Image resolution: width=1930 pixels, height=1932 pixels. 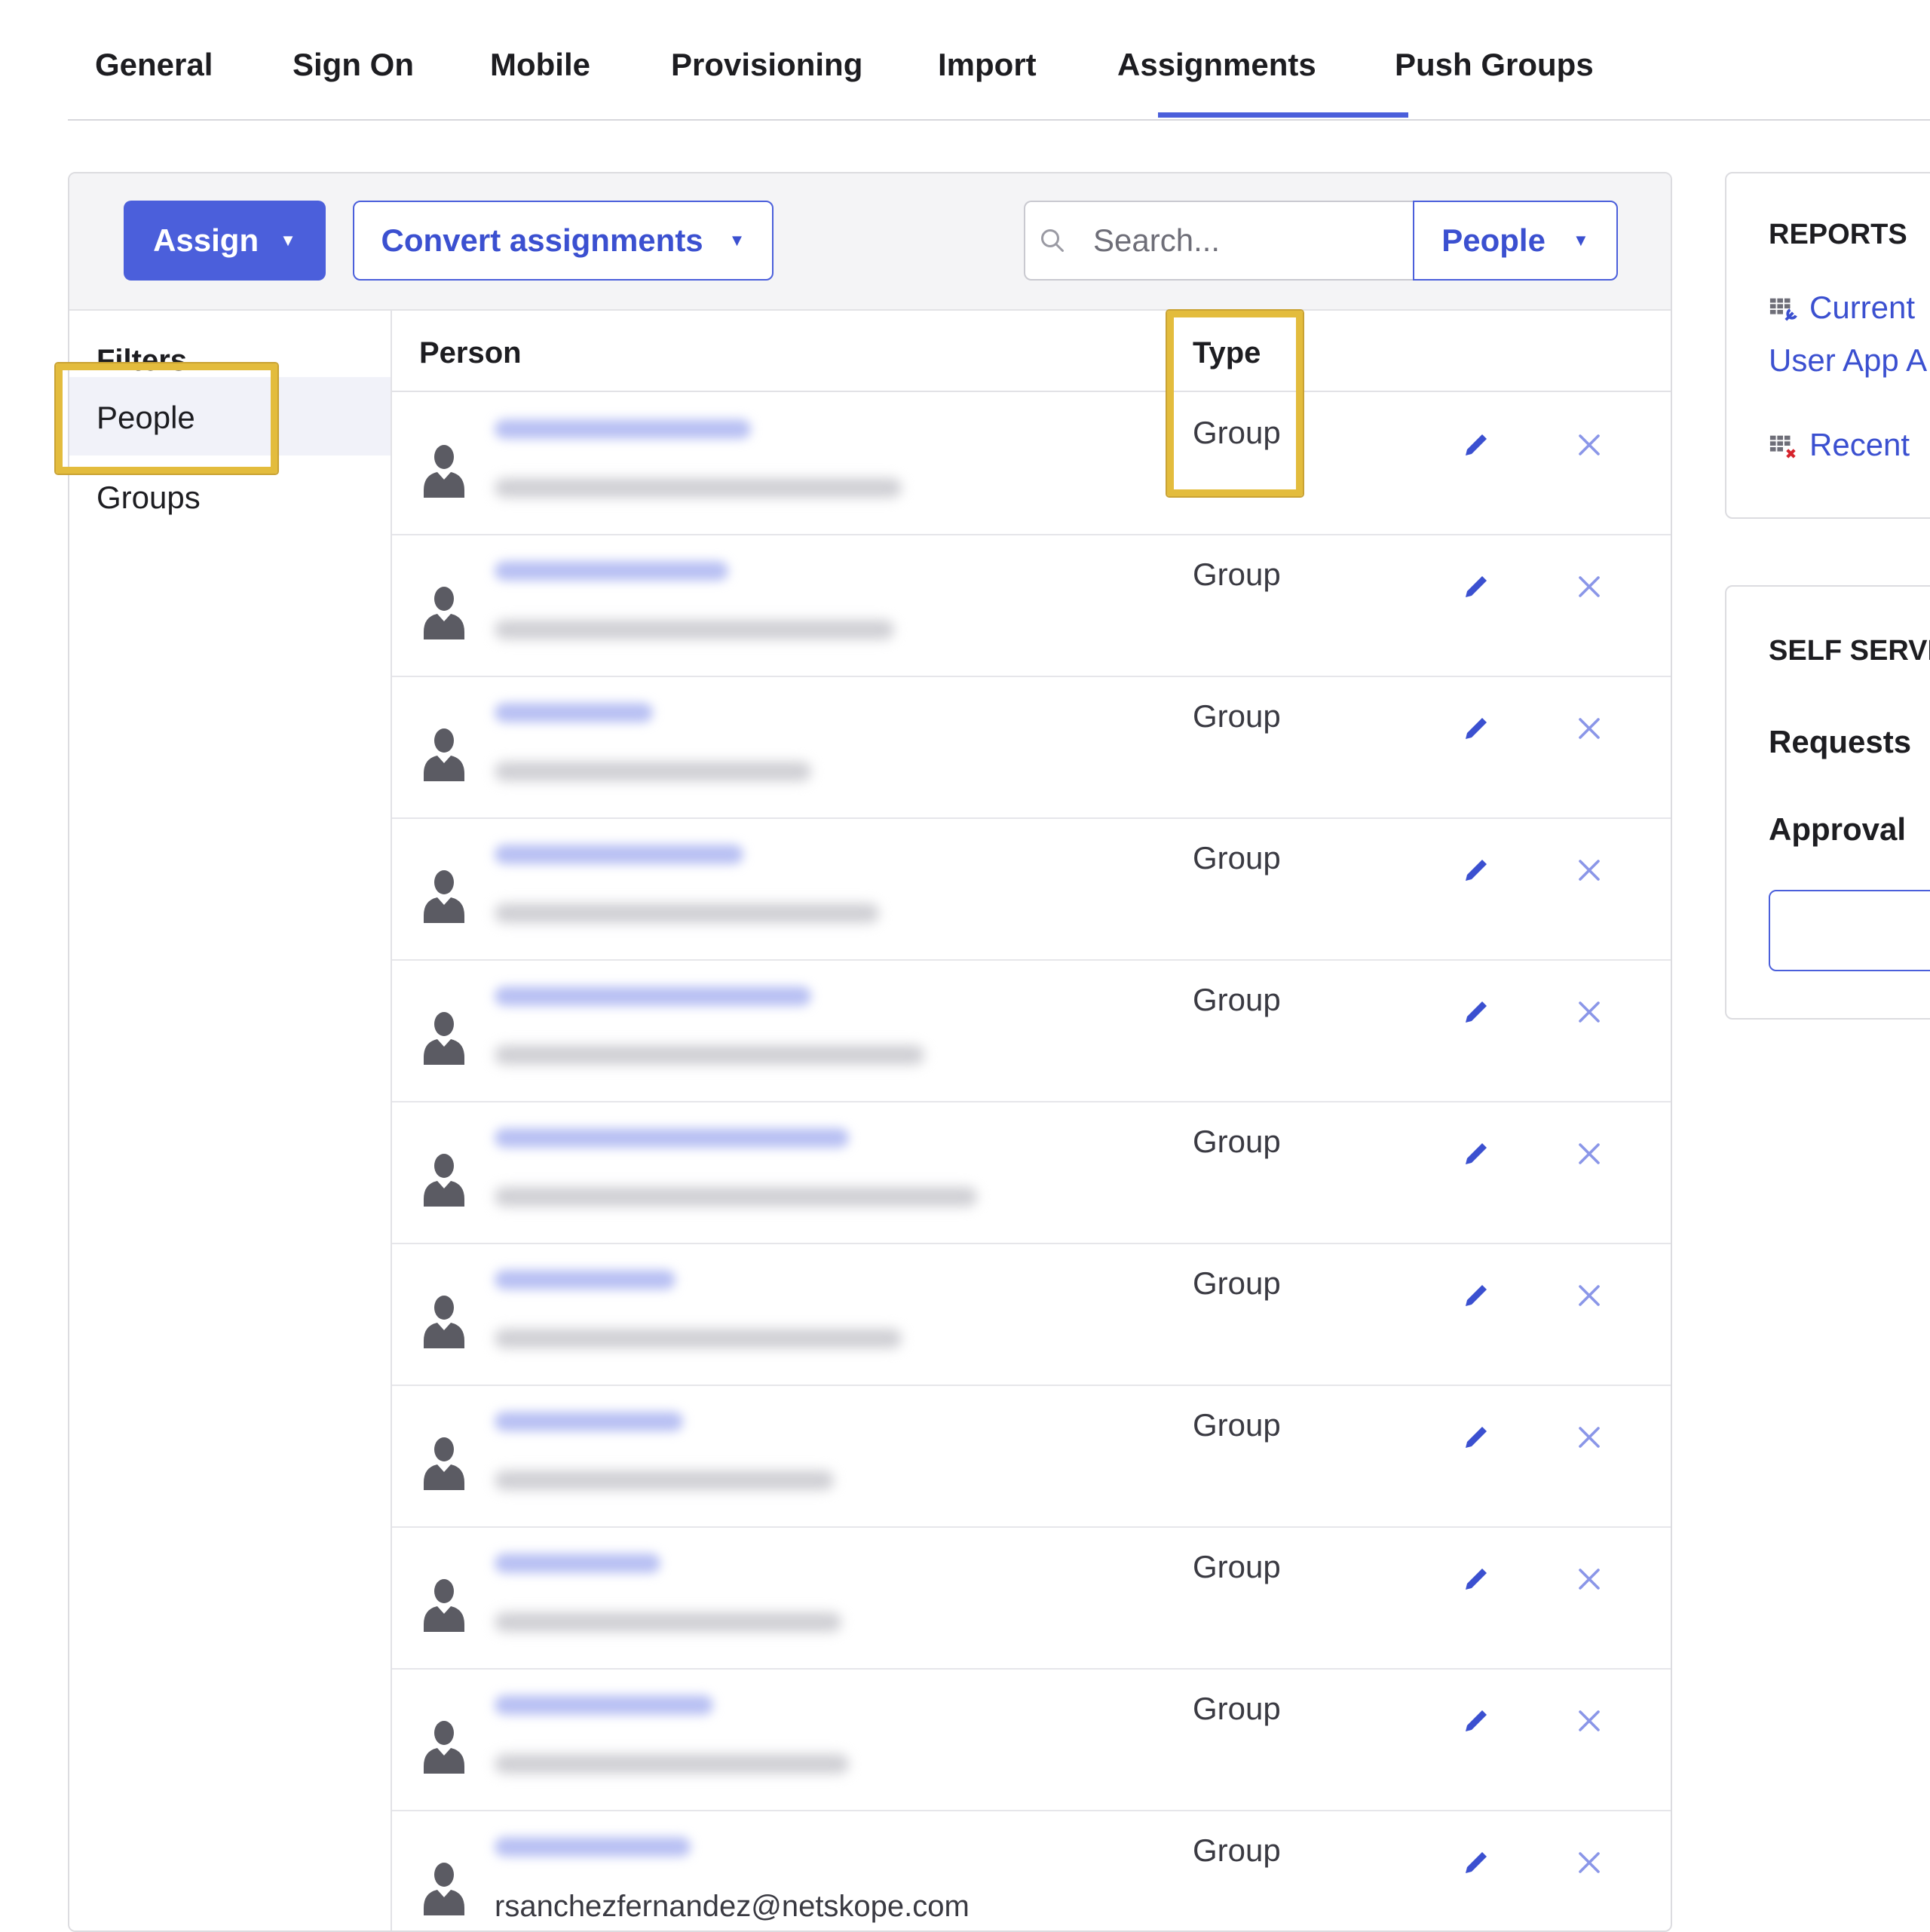 I want to click on table-x-icon, so click(x=1783, y=446).